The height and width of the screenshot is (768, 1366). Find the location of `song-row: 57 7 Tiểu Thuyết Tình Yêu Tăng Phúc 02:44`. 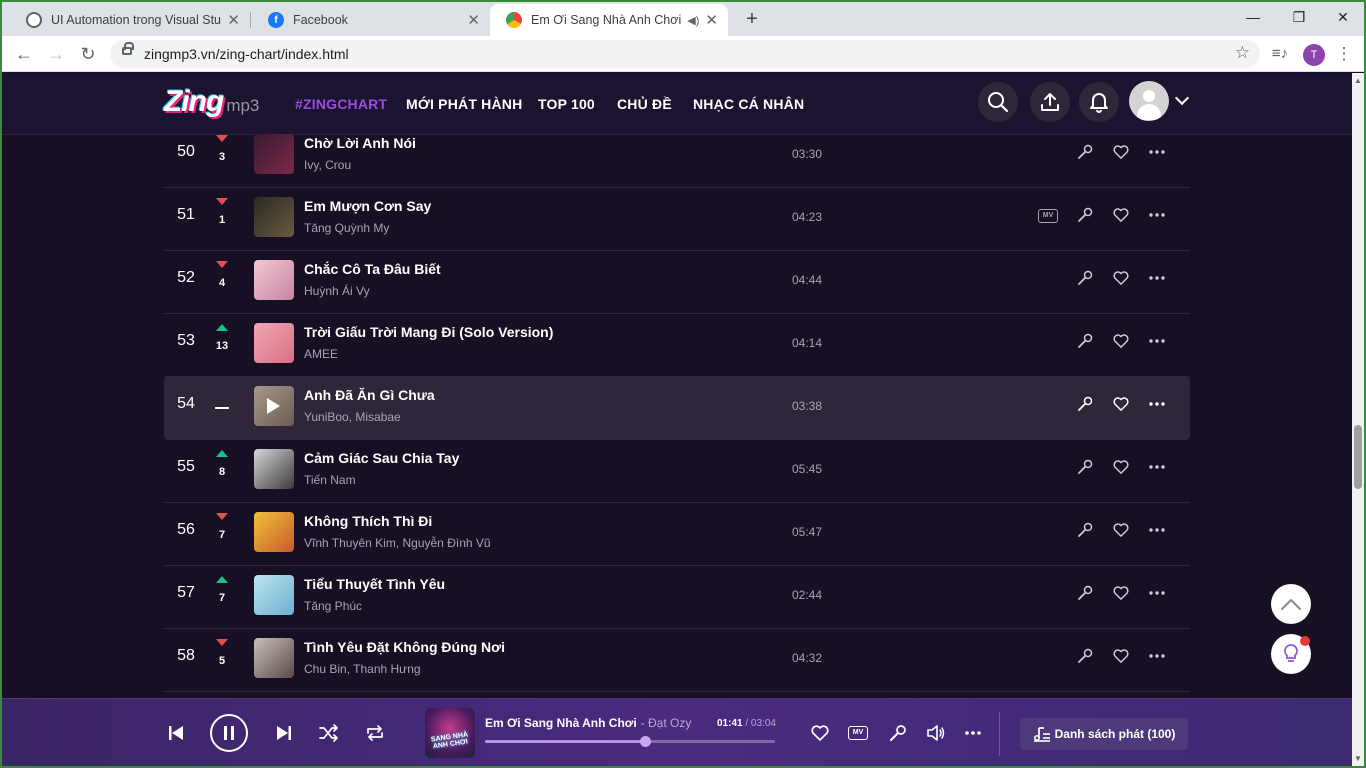

song-row: 57 7 Tiểu Thuyết Tình Yêu Tăng Phúc 02:44 is located at coordinates (677, 597).